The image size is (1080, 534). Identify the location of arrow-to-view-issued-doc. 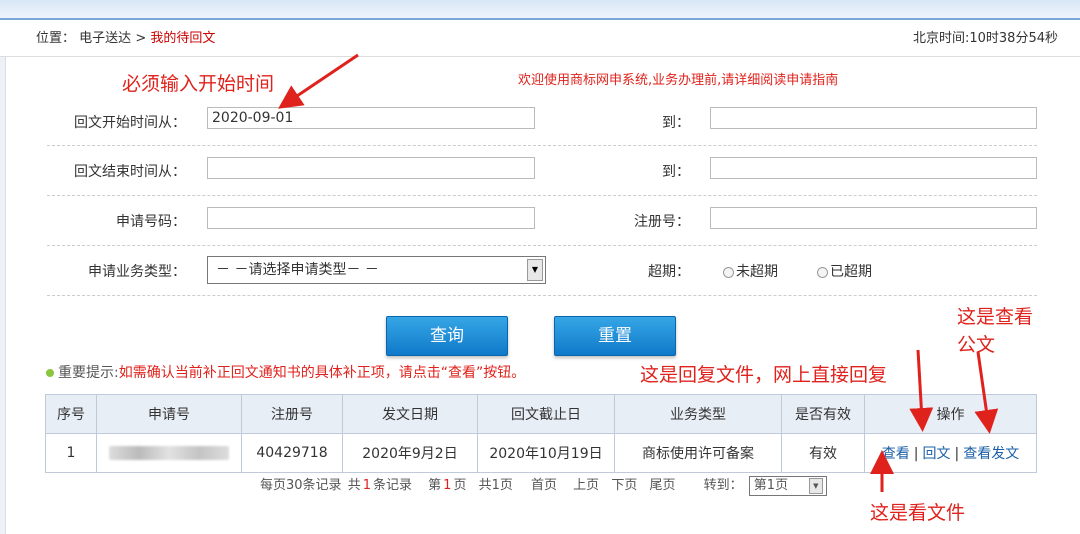
(986, 392).